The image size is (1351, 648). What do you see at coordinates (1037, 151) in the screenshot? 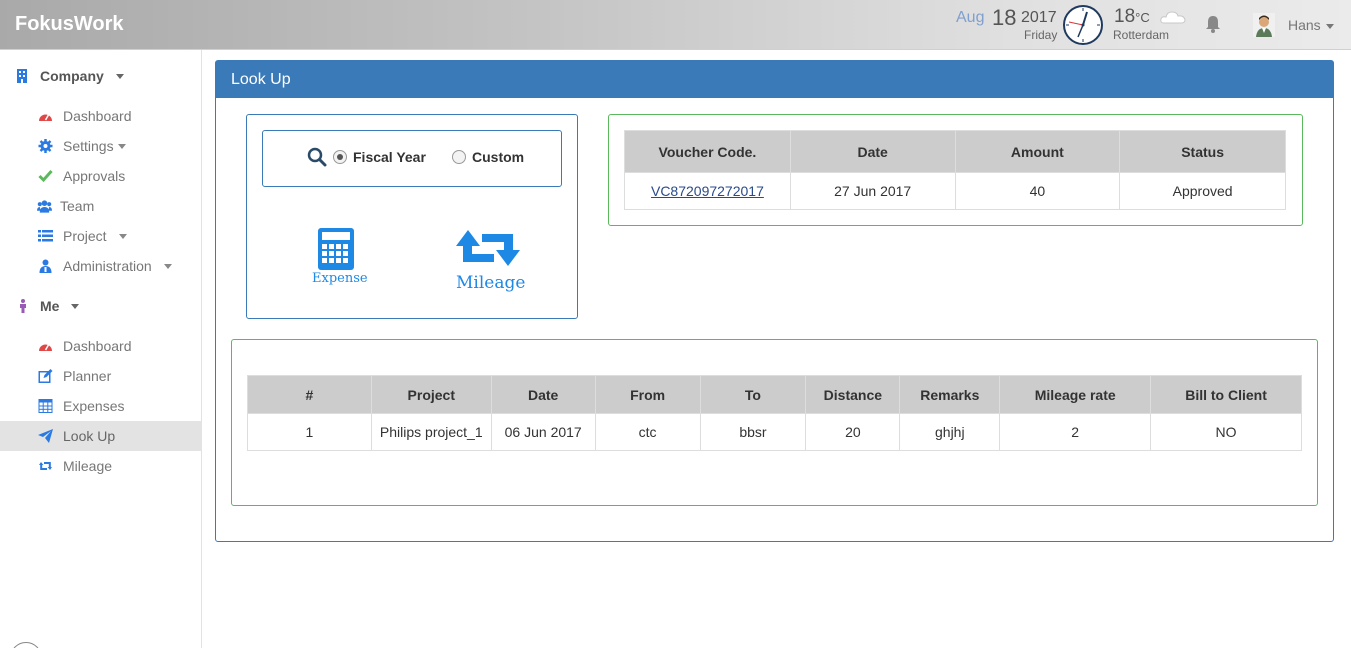
I see `column-header: Amount` at bounding box center [1037, 151].